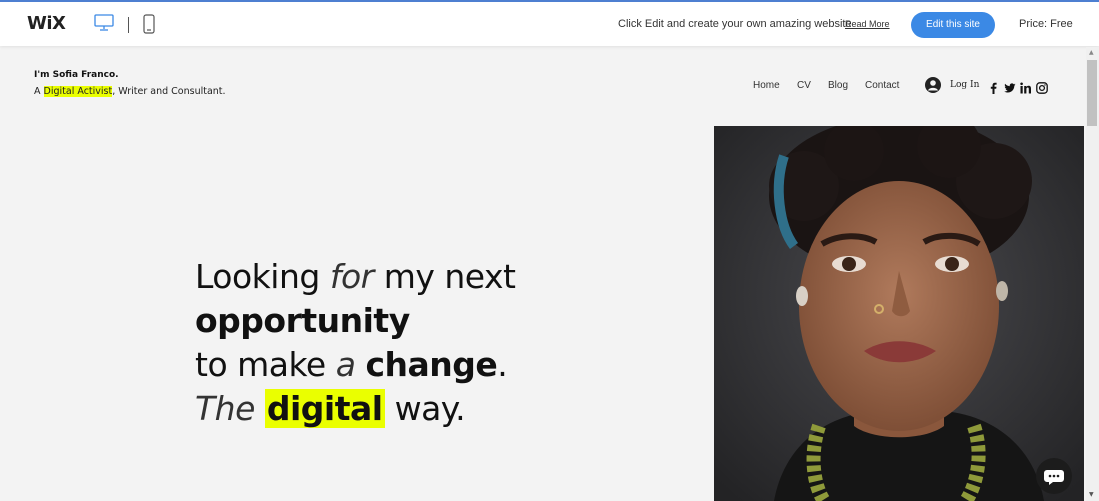 This screenshot has height=501, width=1099. I want to click on chat-bubble-icon, so click(1054, 477).